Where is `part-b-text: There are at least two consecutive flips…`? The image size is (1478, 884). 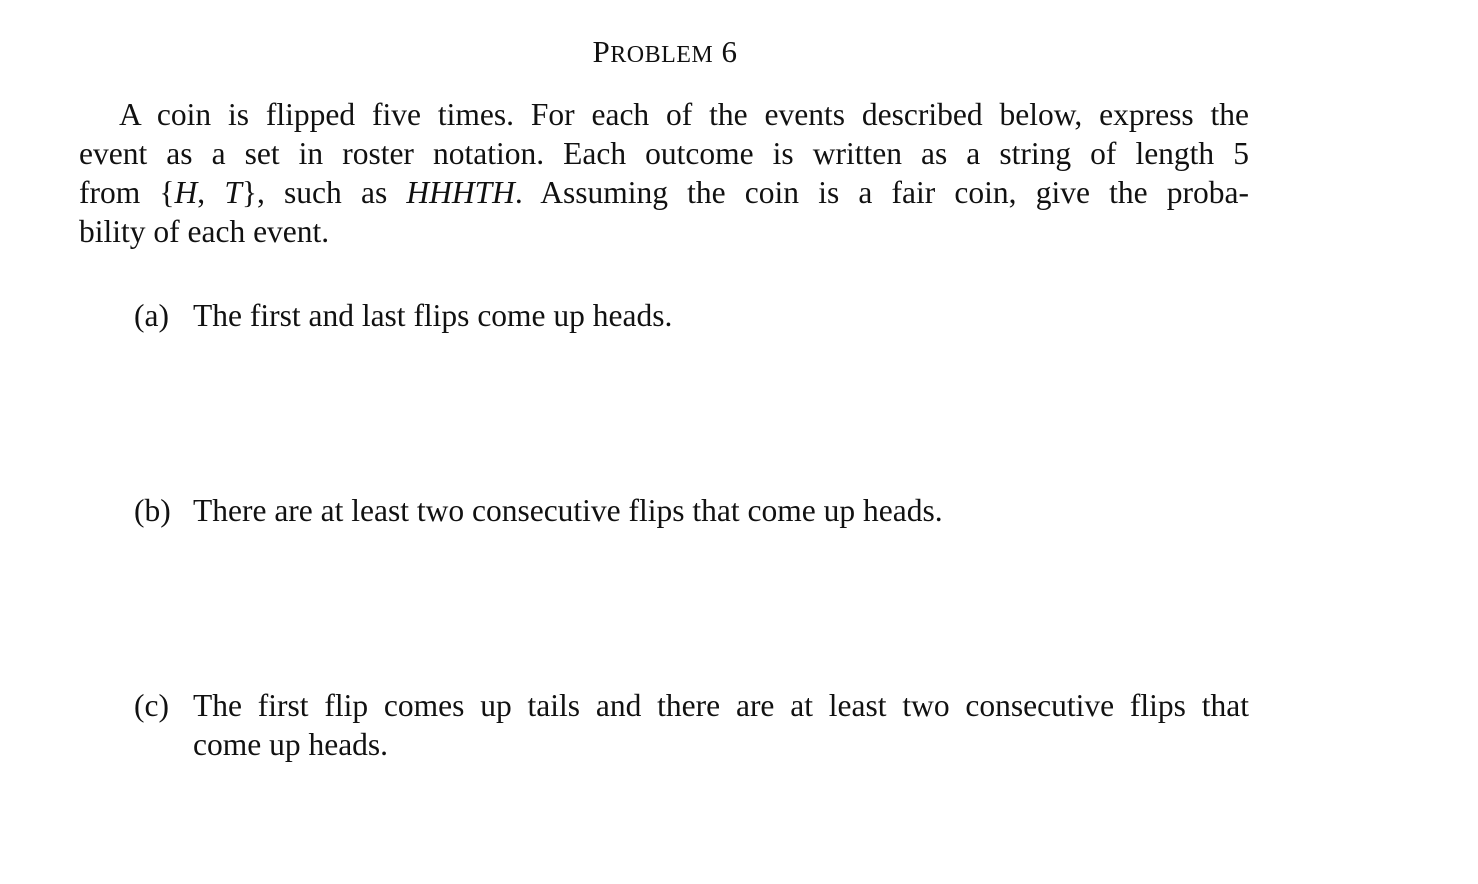 part-b-text: There are at least two consecutive flips… is located at coordinates (568, 510).